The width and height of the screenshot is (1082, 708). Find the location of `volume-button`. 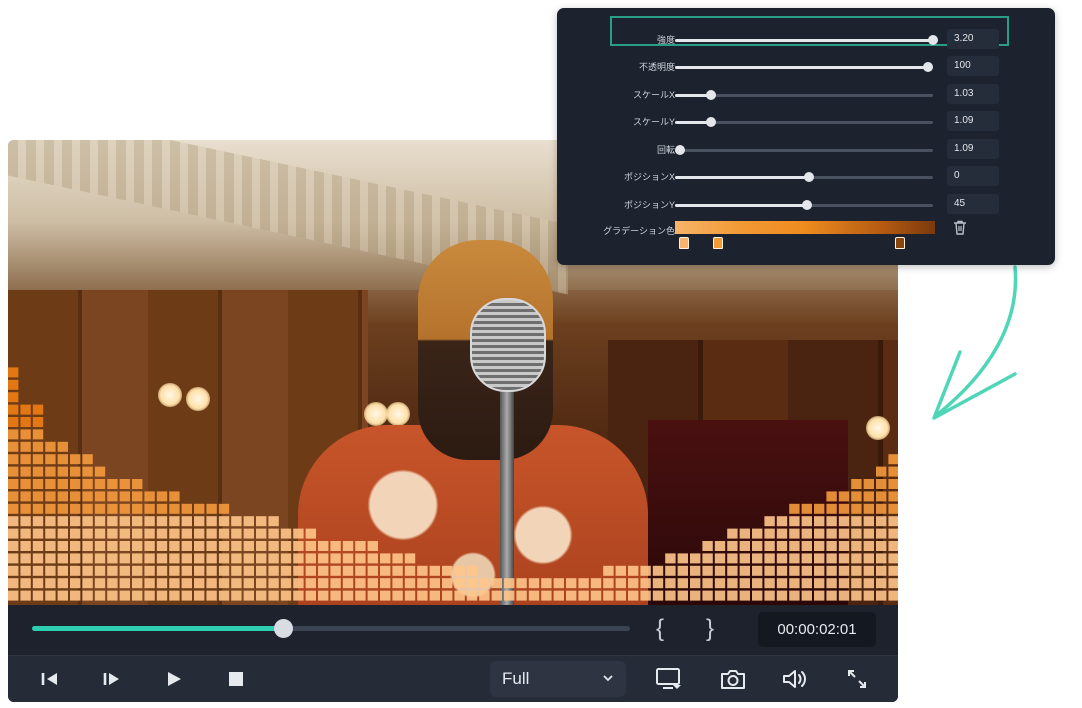

volume-button is located at coordinates (795, 679).